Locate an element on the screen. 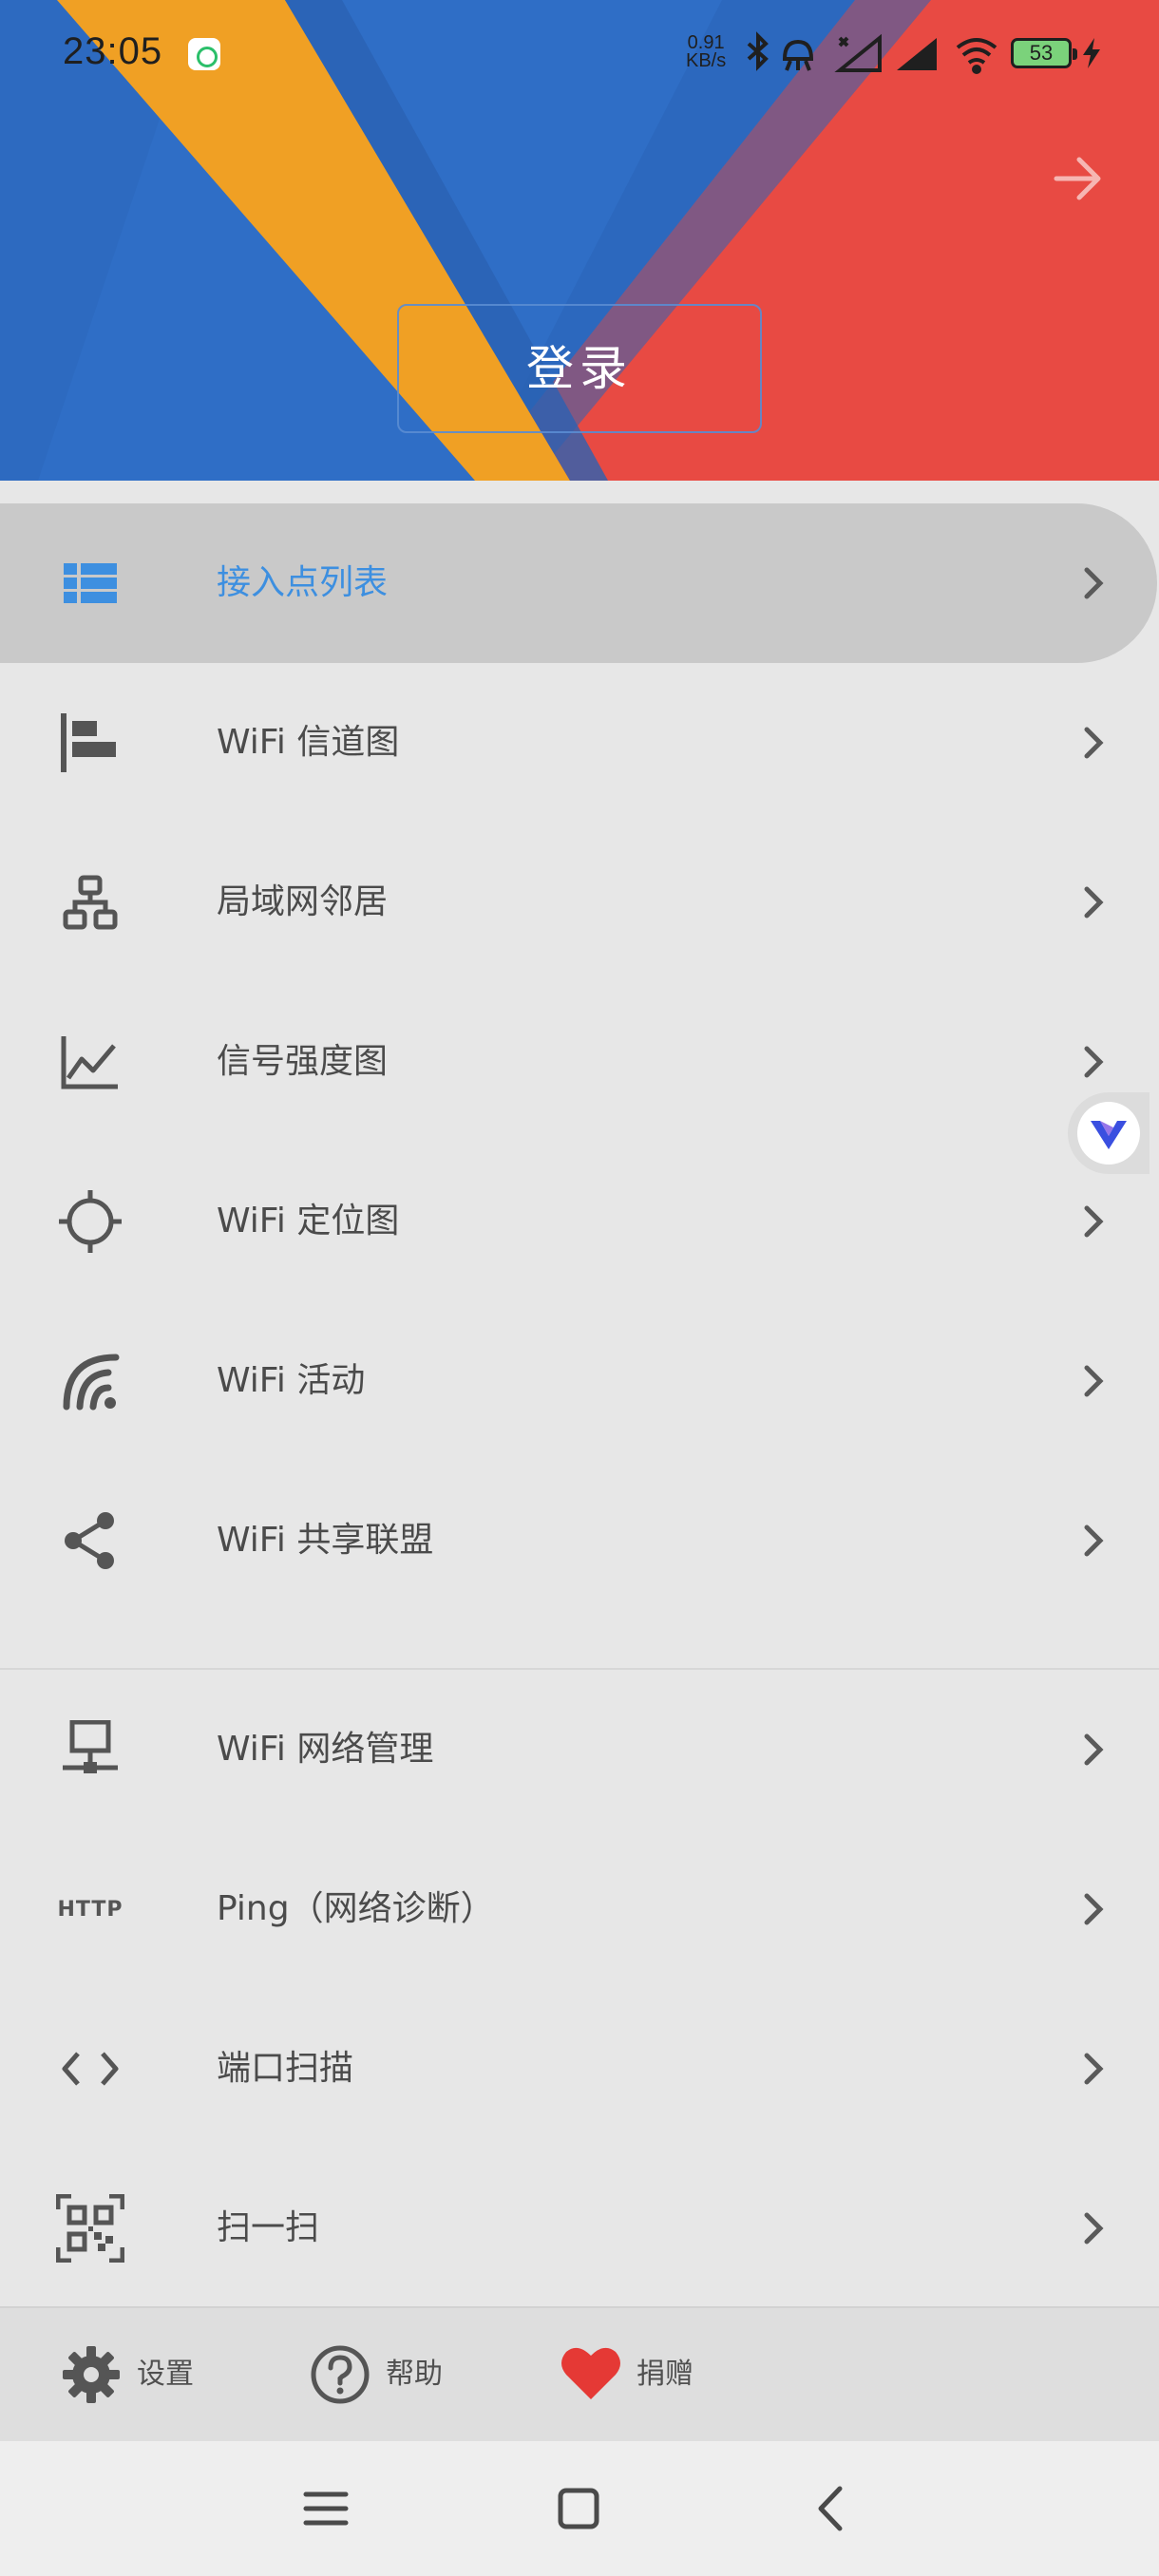 The height and width of the screenshot is (2576, 1159). crosshair-icon is located at coordinates (90, 1221).